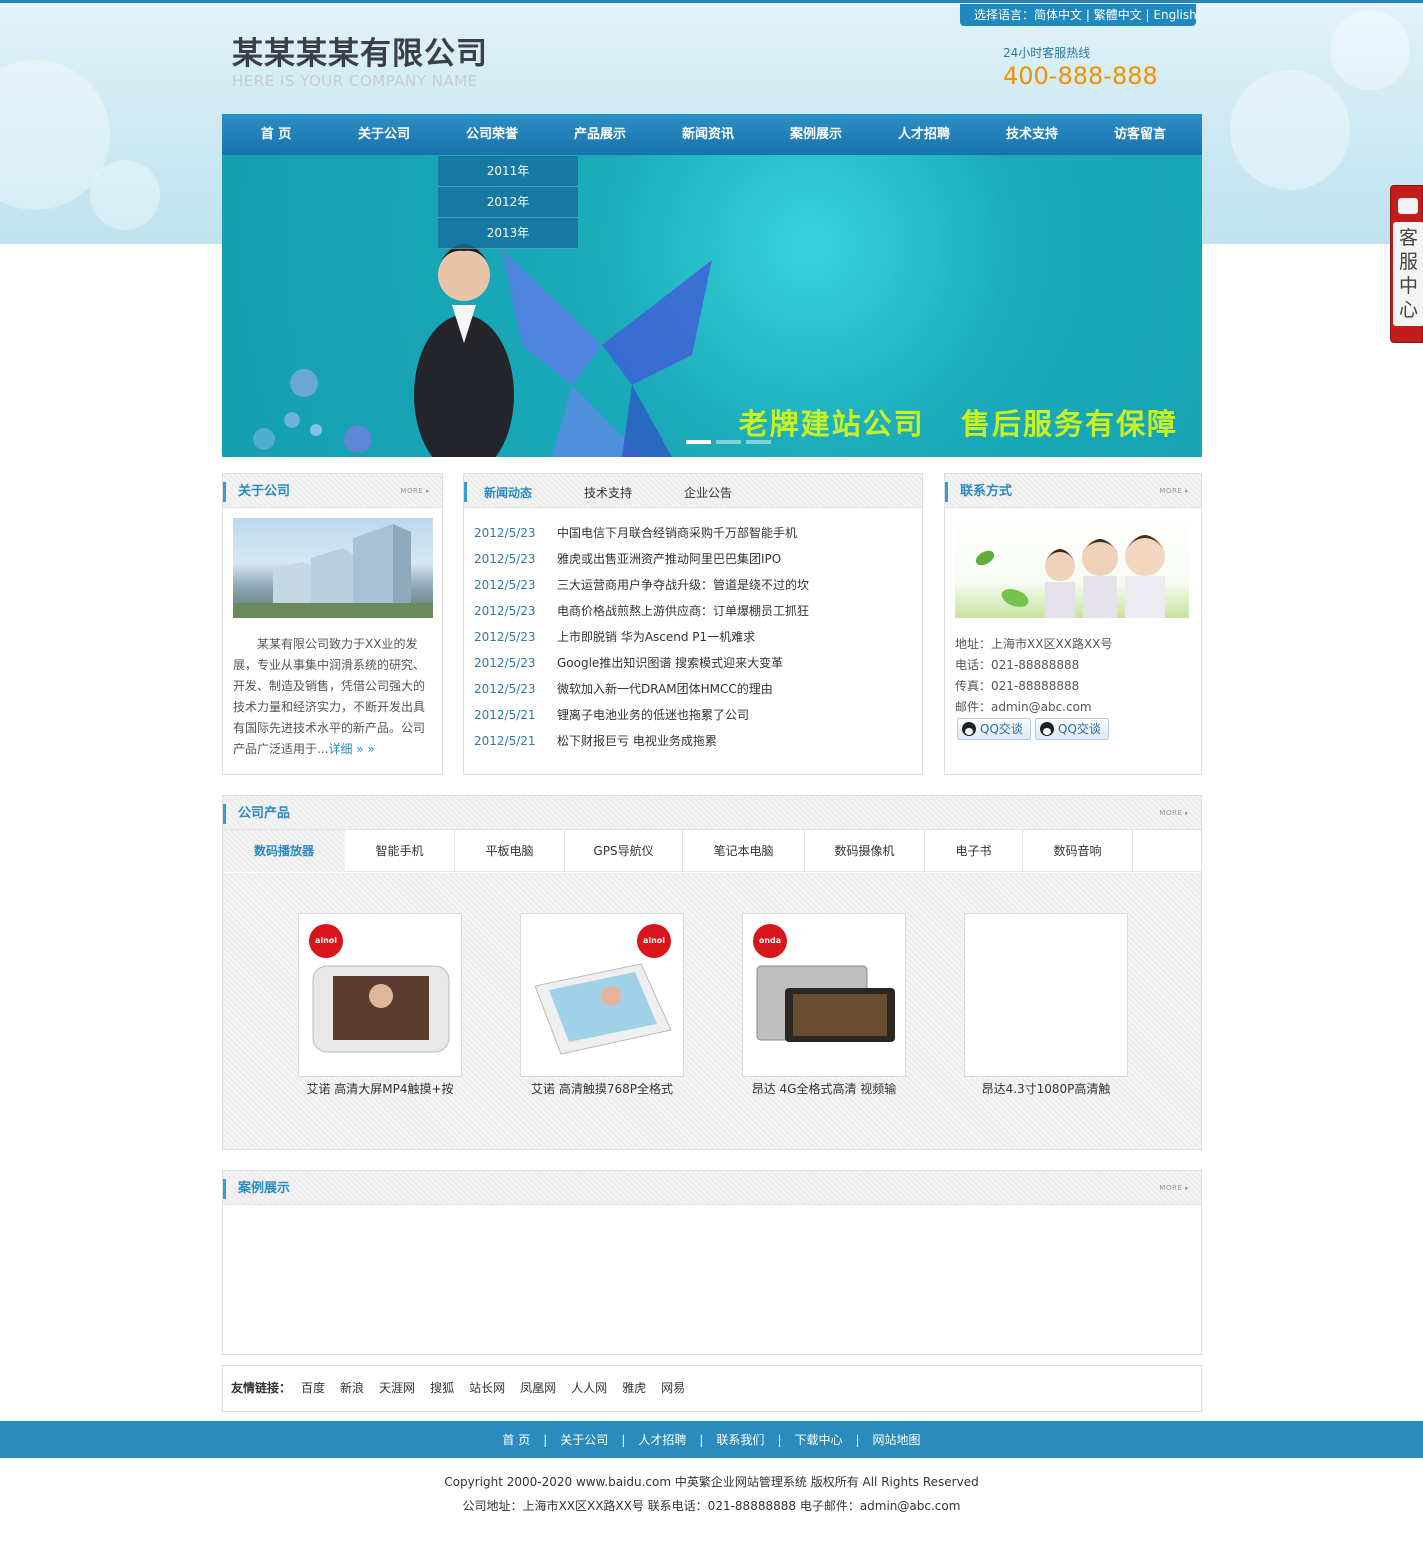 This screenshot has height=1568, width=1423. Describe the element at coordinates (351, 749) in the screenshot. I see `about-detail-link: 详细 » »` at that location.